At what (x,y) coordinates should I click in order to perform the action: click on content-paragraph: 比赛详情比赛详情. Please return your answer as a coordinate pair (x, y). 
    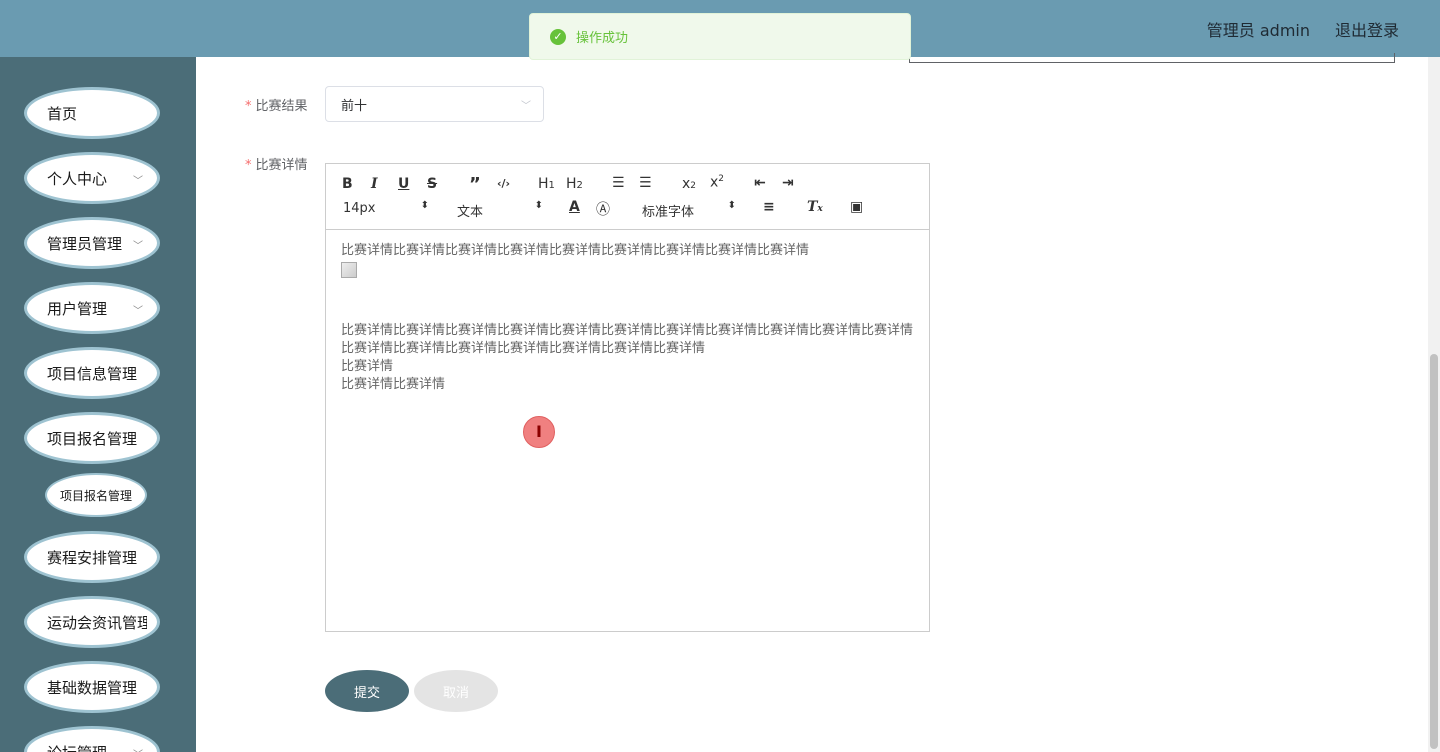
    Looking at the image, I should click on (393, 384).